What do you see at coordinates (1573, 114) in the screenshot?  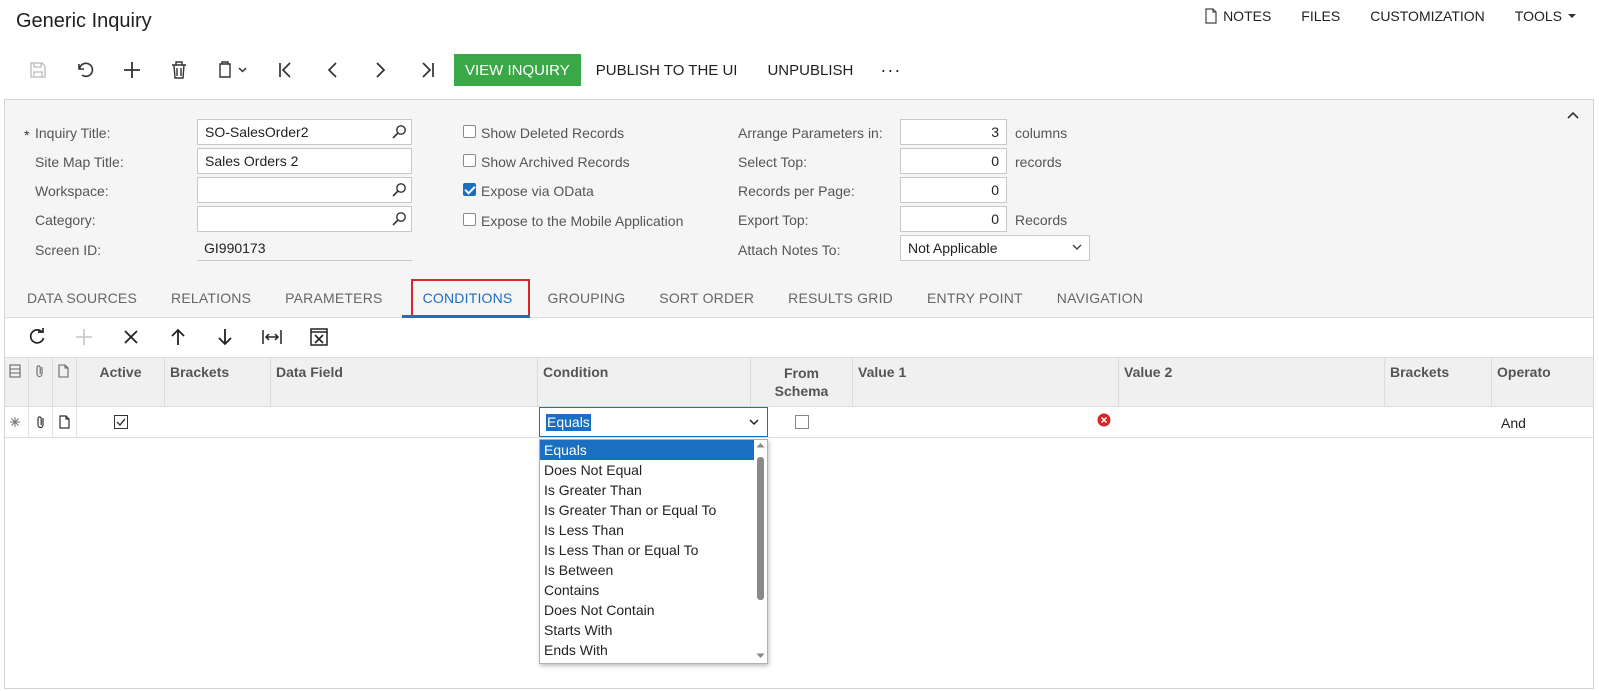 I see `collapse-button` at bounding box center [1573, 114].